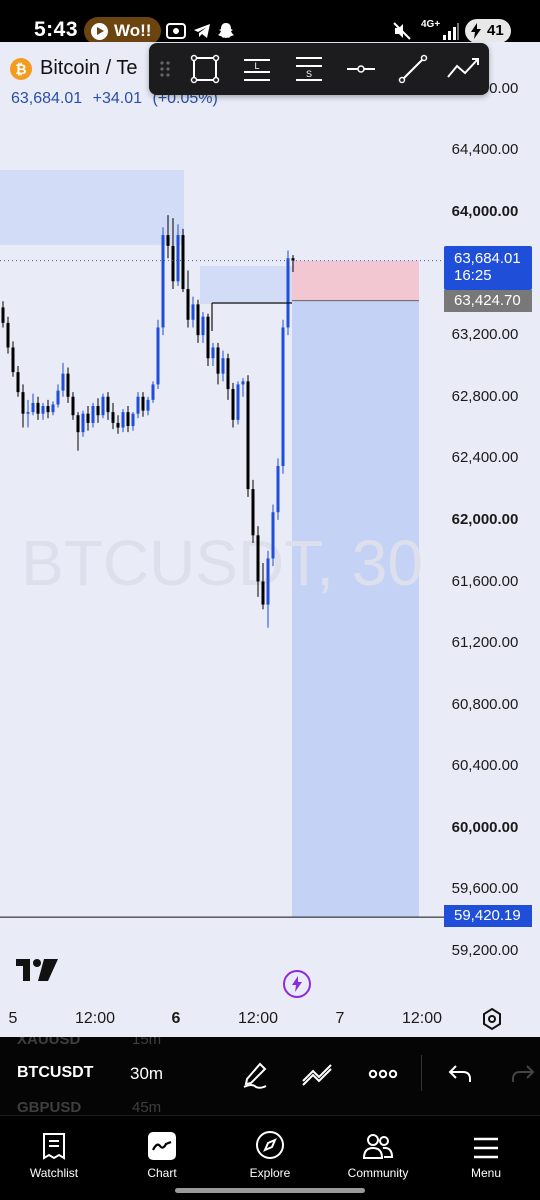 The width and height of the screenshot is (540, 1200). I want to click on trend-drawings-icon, so click(317, 1075).